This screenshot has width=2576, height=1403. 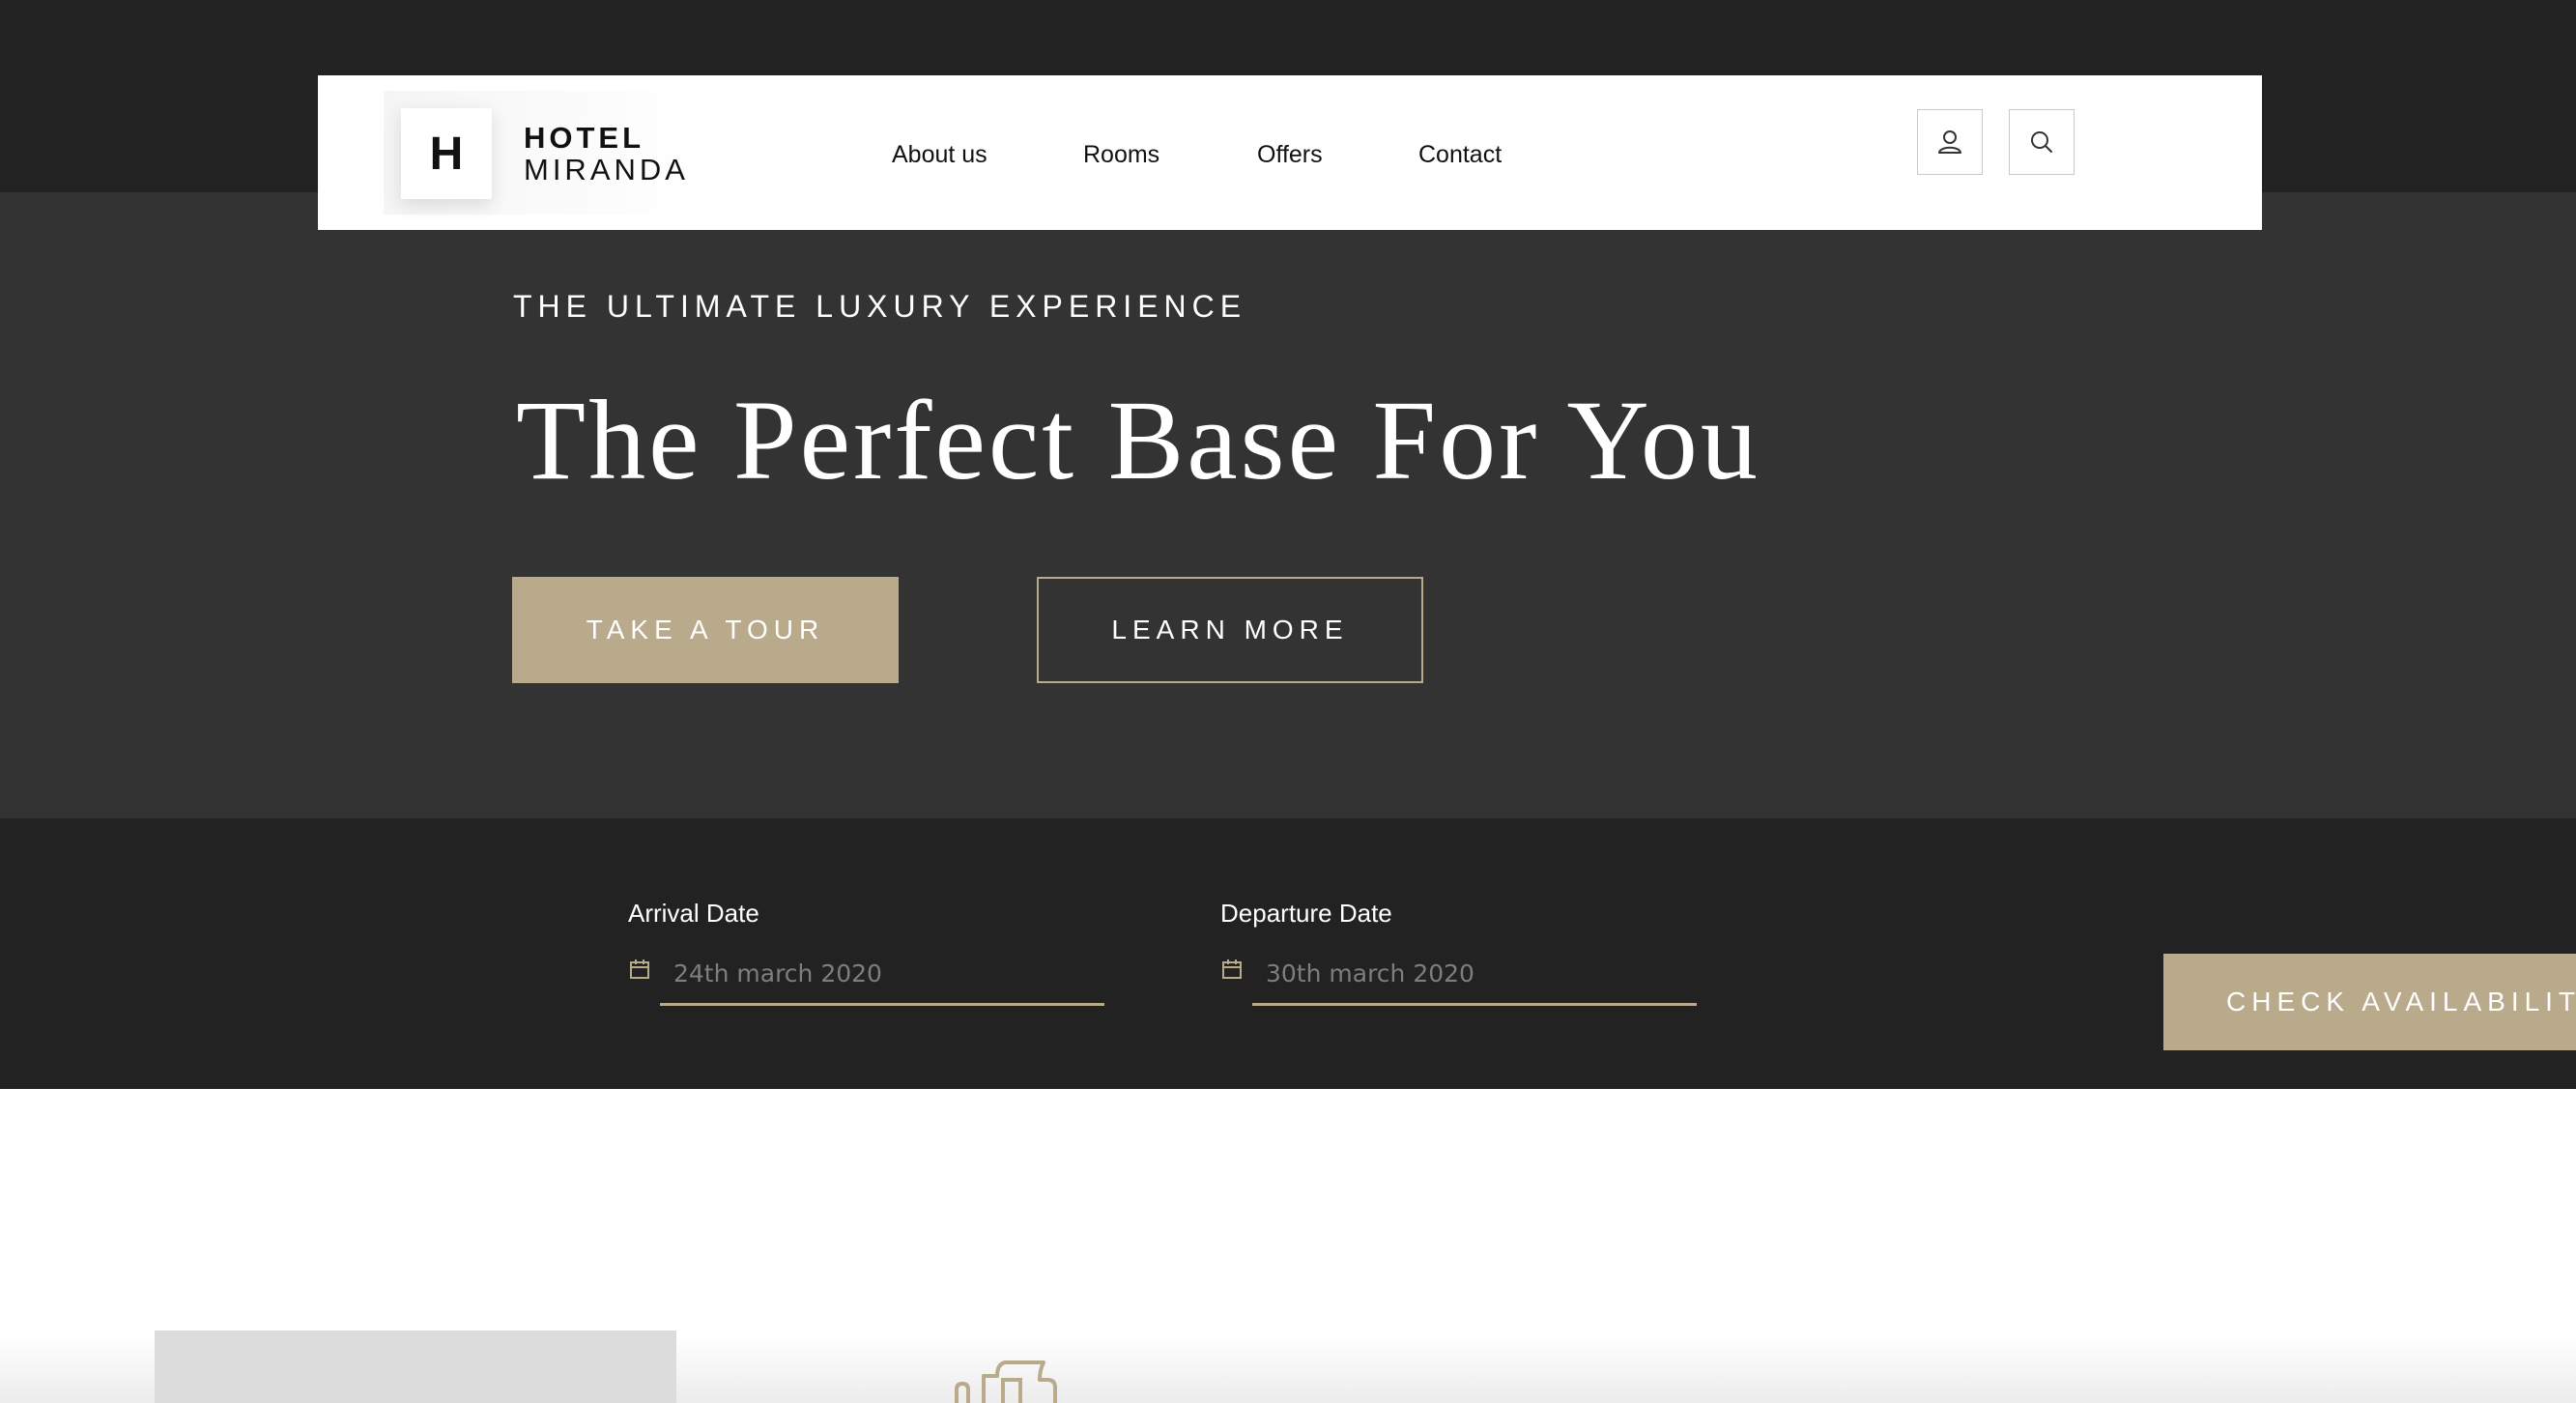 What do you see at coordinates (1290, 155) in the screenshot?
I see `nav-offers: Offers` at bounding box center [1290, 155].